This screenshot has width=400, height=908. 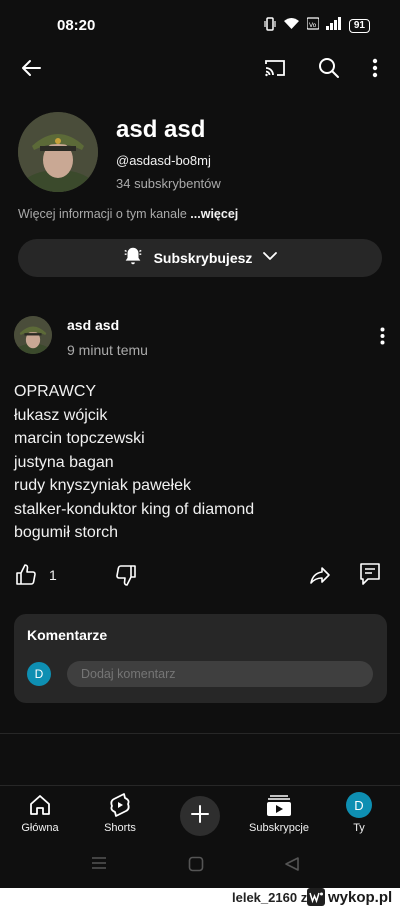 I want to click on watermark-user: lelek_2160, so click(x=265, y=897).